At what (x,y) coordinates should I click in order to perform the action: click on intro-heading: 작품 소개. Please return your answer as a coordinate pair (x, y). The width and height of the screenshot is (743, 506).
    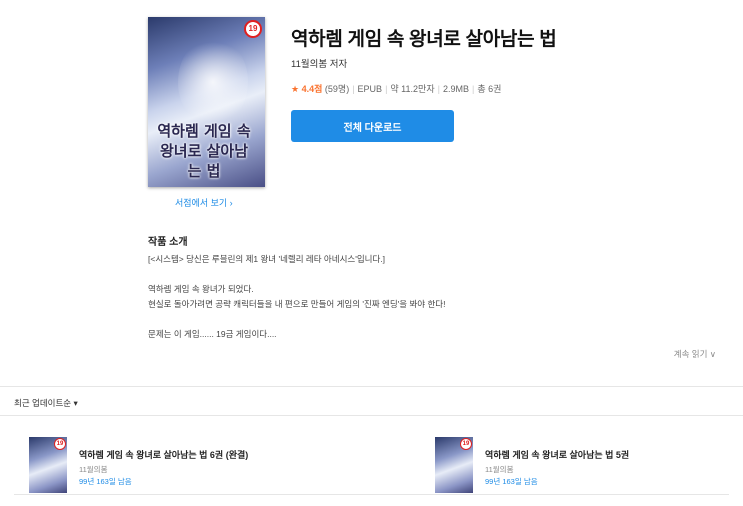
    Looking at the image, I should click on (168, 242).